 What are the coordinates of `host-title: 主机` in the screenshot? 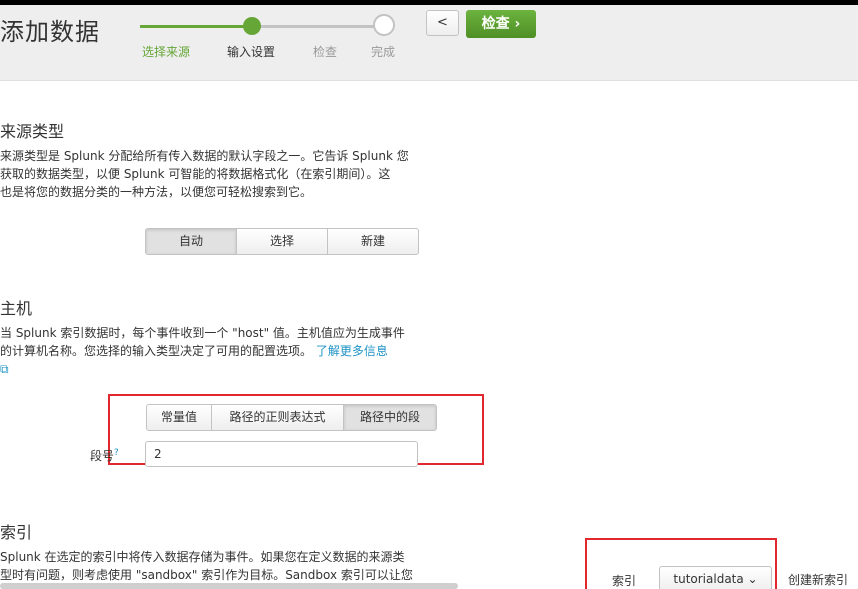 It's located at (16, 308).